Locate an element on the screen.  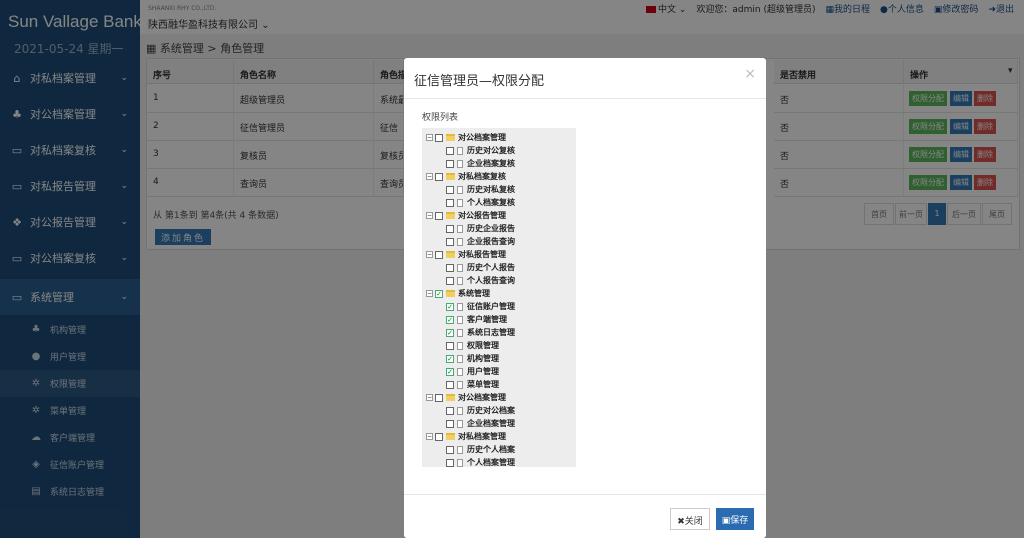
tree-leaf: 个人档案管理 is located at coordinates (480, 462).